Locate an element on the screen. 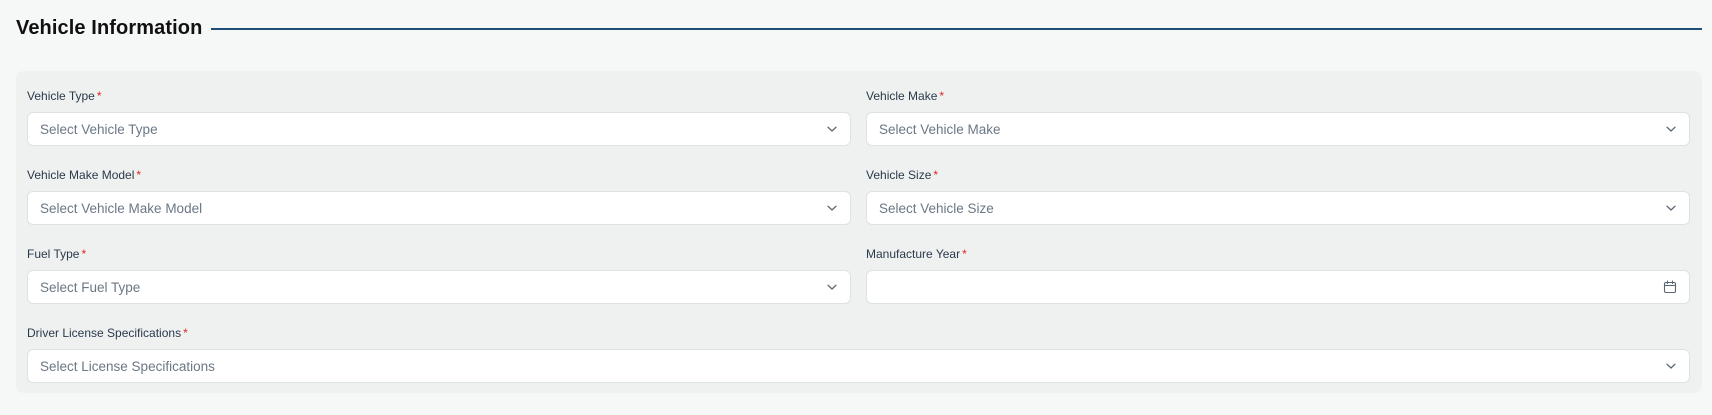 The height and width of the screenshot is (415, 1712). vehicle-make-placeholder: Select Vehicle Make is located at coordinates (940, 129).